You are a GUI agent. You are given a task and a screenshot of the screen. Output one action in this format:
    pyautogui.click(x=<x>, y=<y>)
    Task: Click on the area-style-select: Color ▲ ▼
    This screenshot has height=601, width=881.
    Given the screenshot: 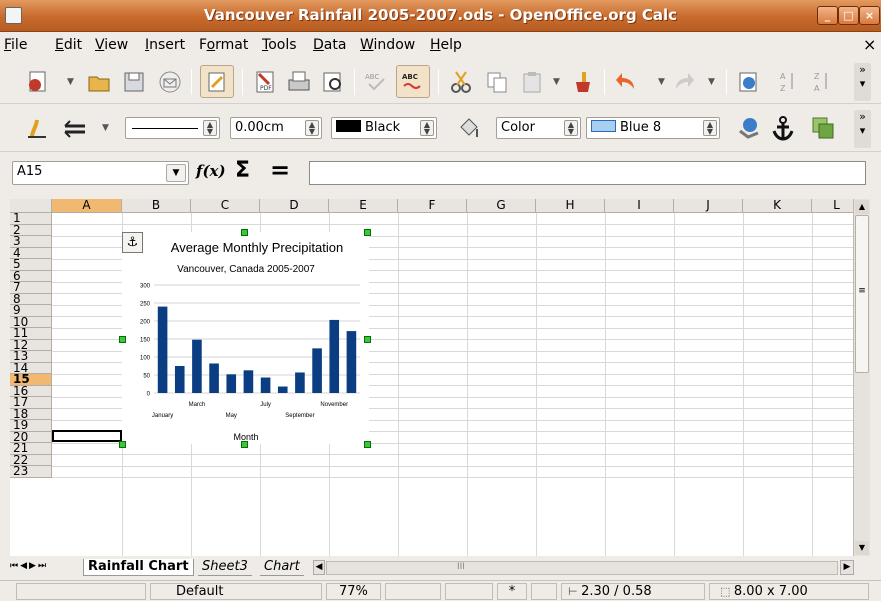 What is the action you would take?
    pyautogui.click(x=538, y=128)
    